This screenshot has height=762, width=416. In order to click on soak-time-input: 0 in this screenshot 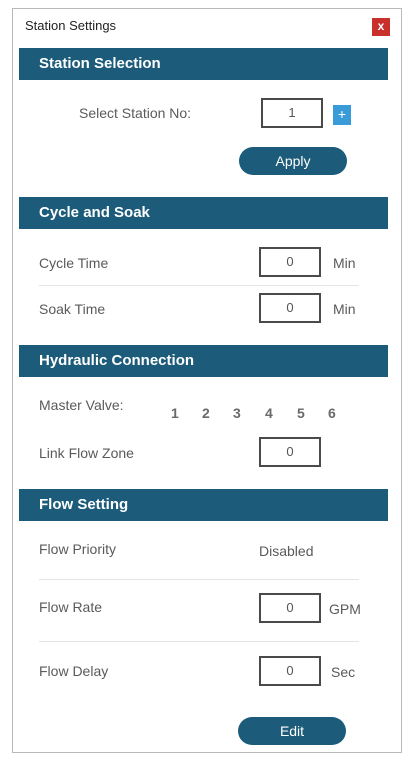, I will do `click(290, 308)`.